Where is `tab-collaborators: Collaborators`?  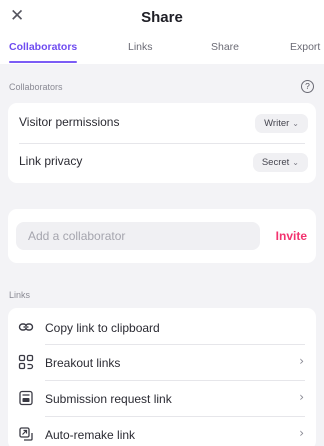 tab-collaborators: Collaborators is located at coordinates (43, 52).